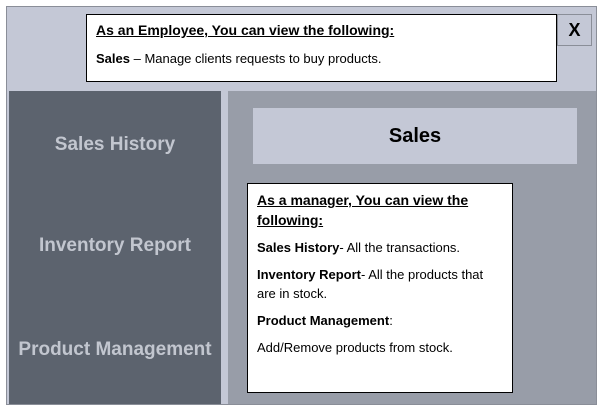 The image size is (605, 411). I want to click on sales-button: Sales, so click(415, 136).